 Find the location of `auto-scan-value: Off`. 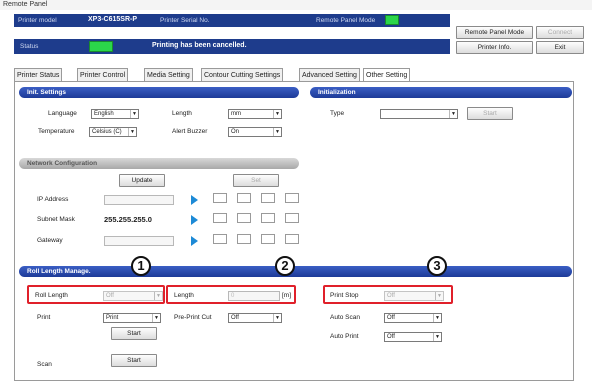

auto-scan-value: Off is located at coordinates (391, 318).